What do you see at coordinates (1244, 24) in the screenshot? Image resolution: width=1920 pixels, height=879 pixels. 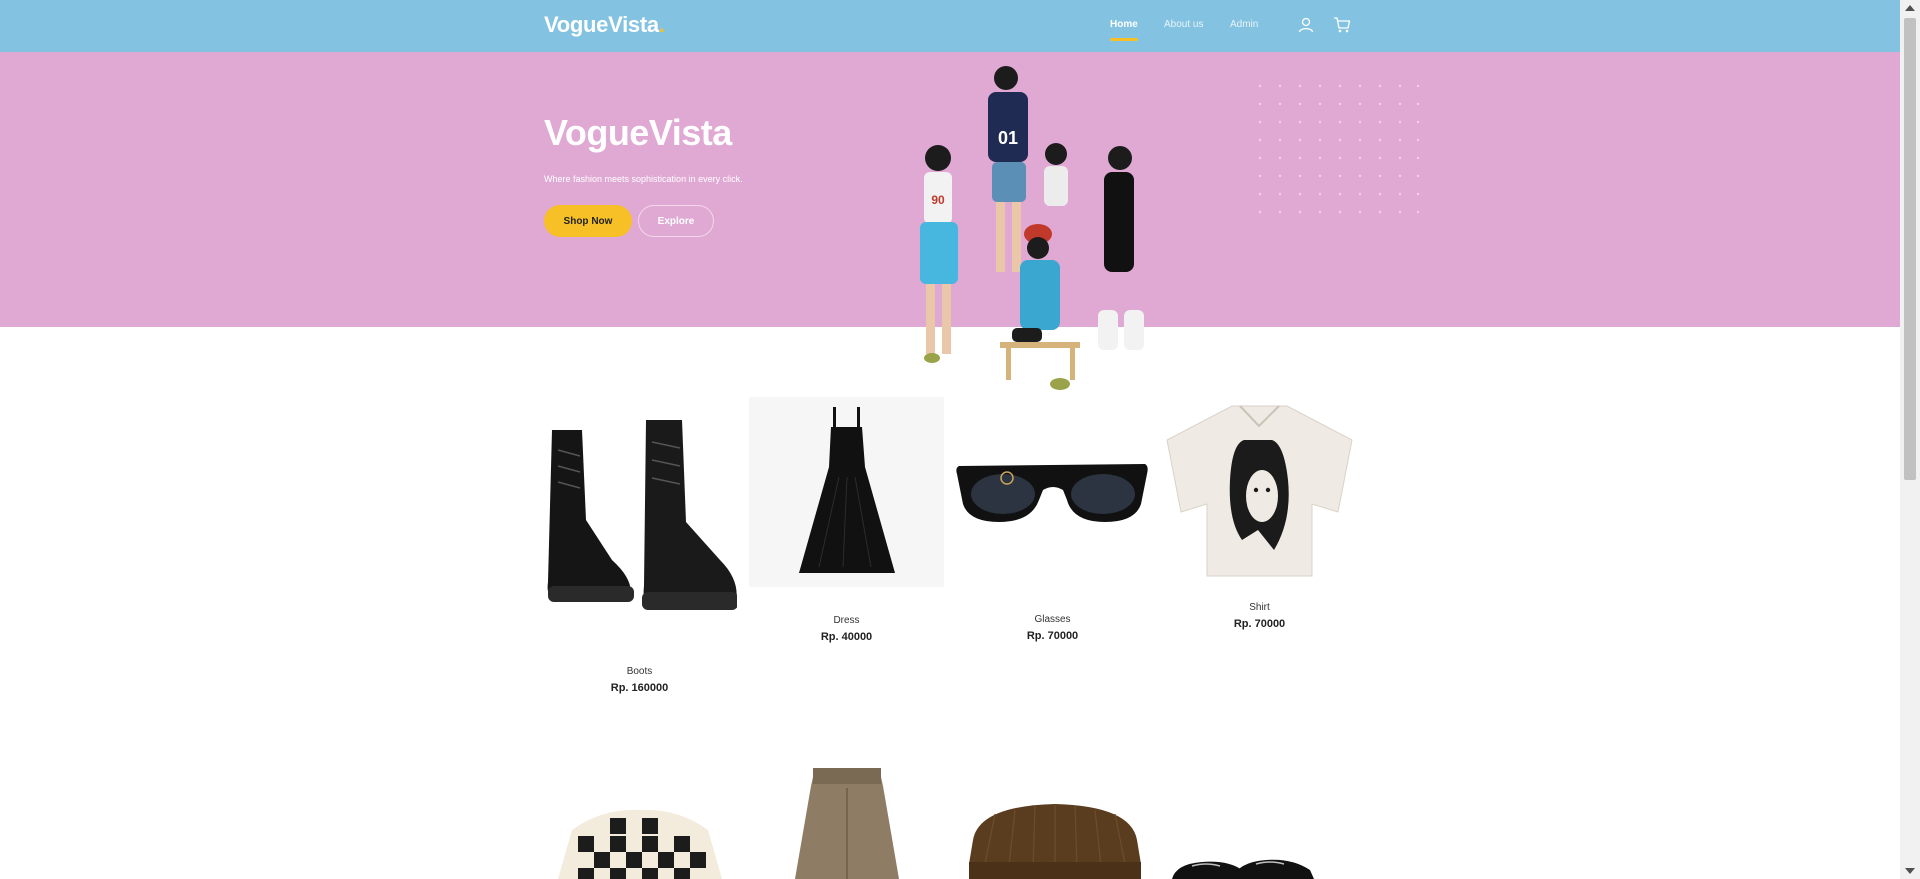 I see `nav-link-admin: Admin` at bounding box center [1244, 24].